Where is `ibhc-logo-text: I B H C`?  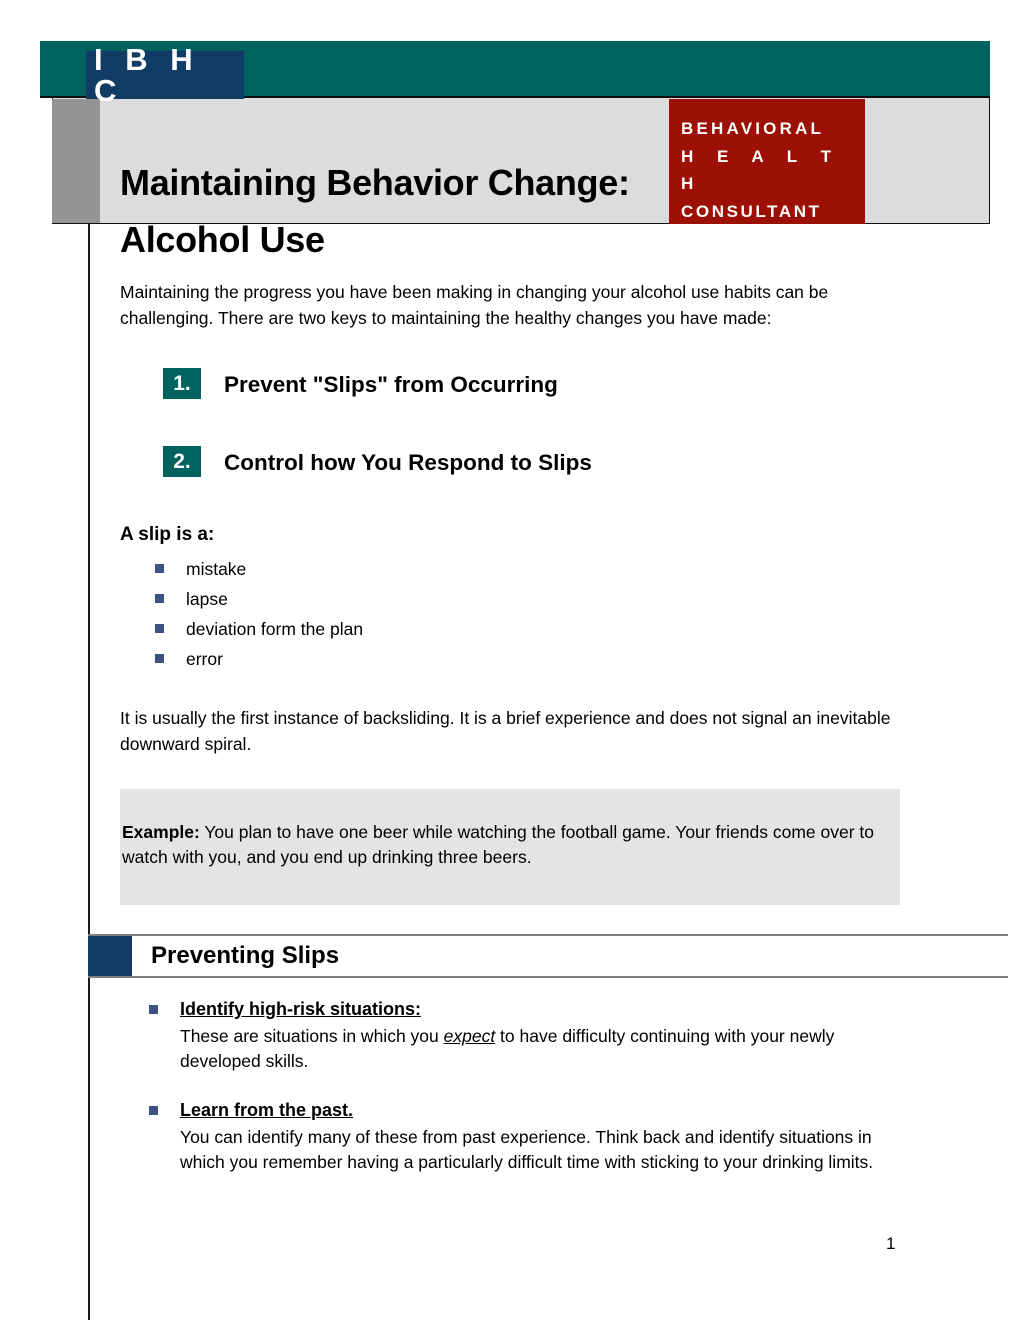
ibhc-logo-text: I B H C is located at coordinates (147, 75).